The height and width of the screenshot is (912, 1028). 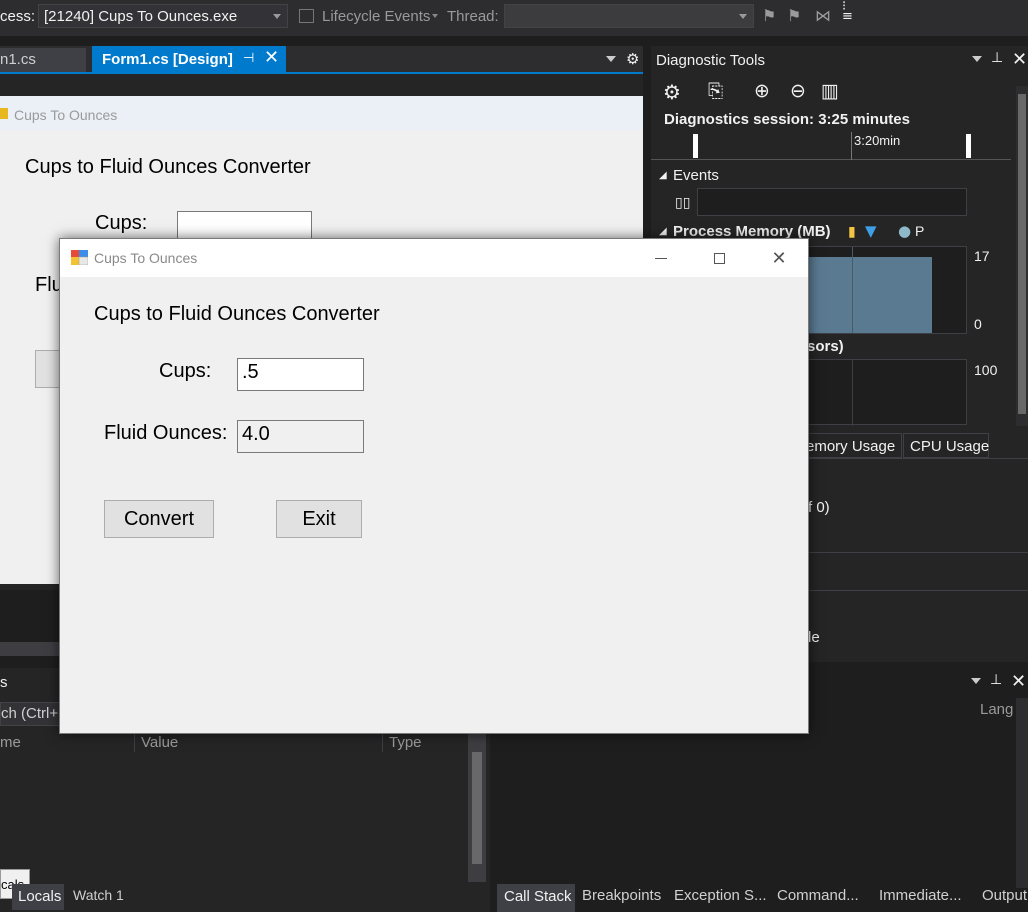 I want to click on cpu-gridline, so click(x=852, y=393).